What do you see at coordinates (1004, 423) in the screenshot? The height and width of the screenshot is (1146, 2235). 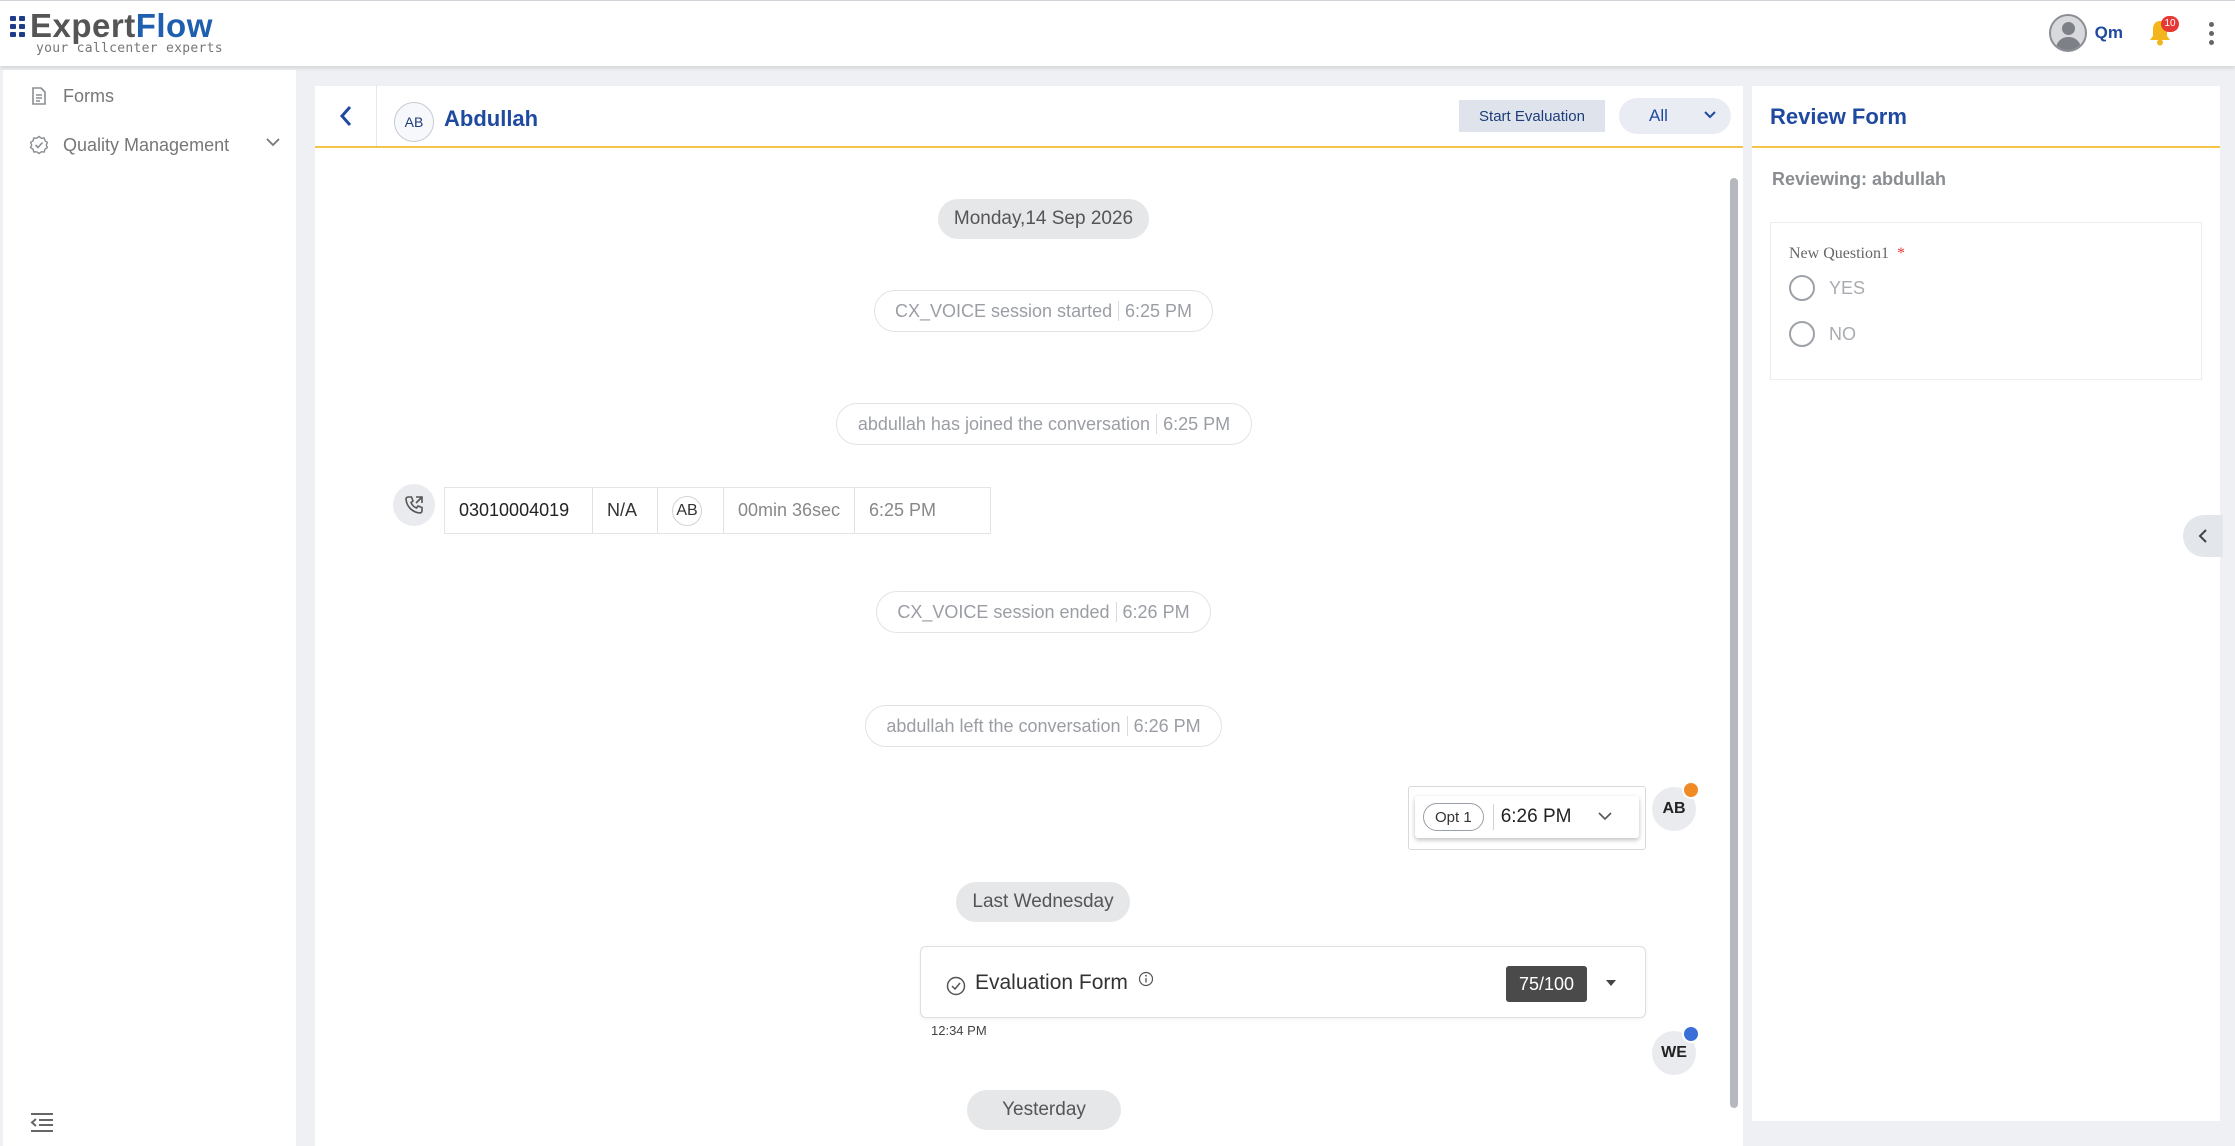 I see `system-message-text: abdullah has joined the conversation` at bounding box center [1004, 423].